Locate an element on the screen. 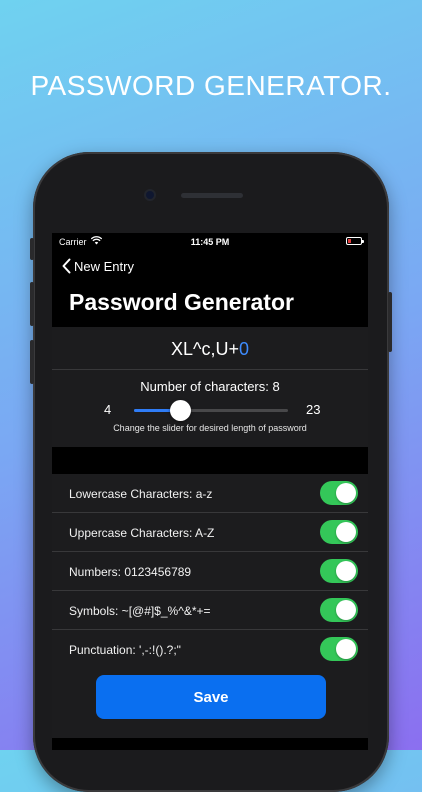 The image size is (422, 792). side-button-power is located at coordinates (390, 322).